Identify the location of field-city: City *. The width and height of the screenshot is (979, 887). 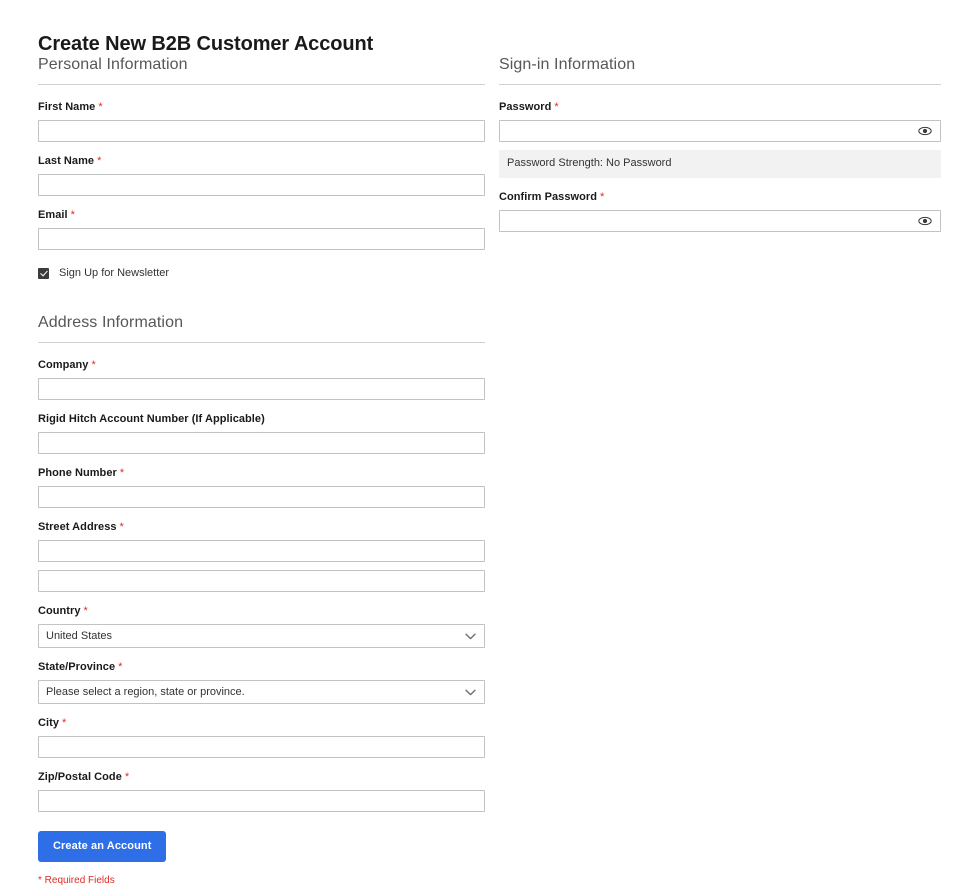
(261, 737).